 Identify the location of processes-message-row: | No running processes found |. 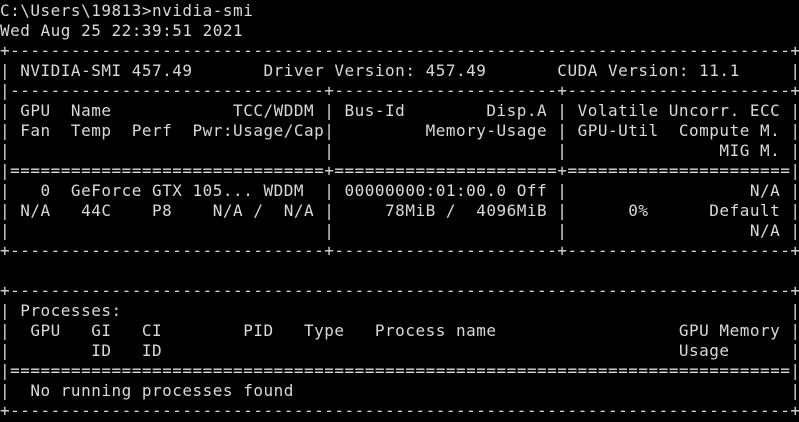
(399, 390).